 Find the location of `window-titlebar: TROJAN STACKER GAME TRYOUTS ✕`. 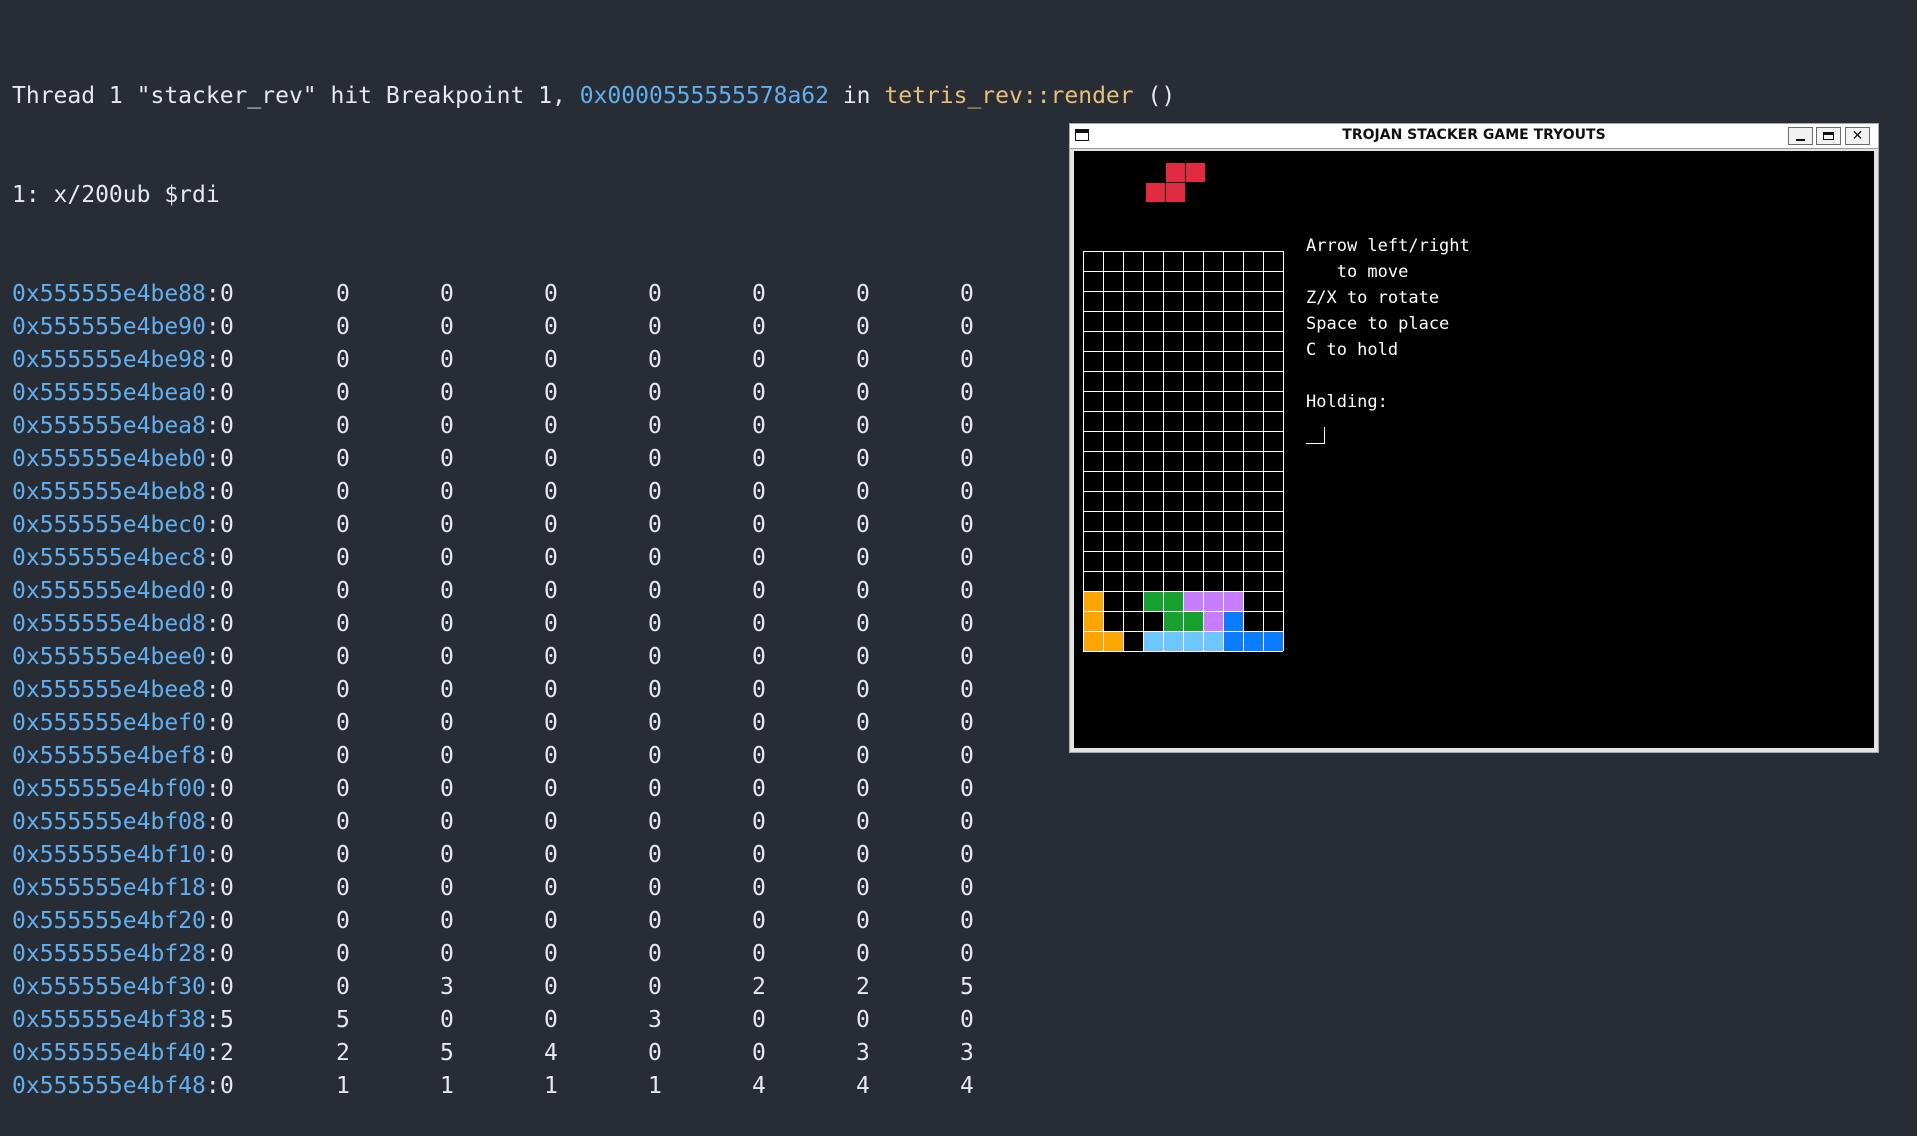

window-titlebar: TROJAN STACKER GAME TRYOUTS ✕ is located at coordinates (1474, 136).